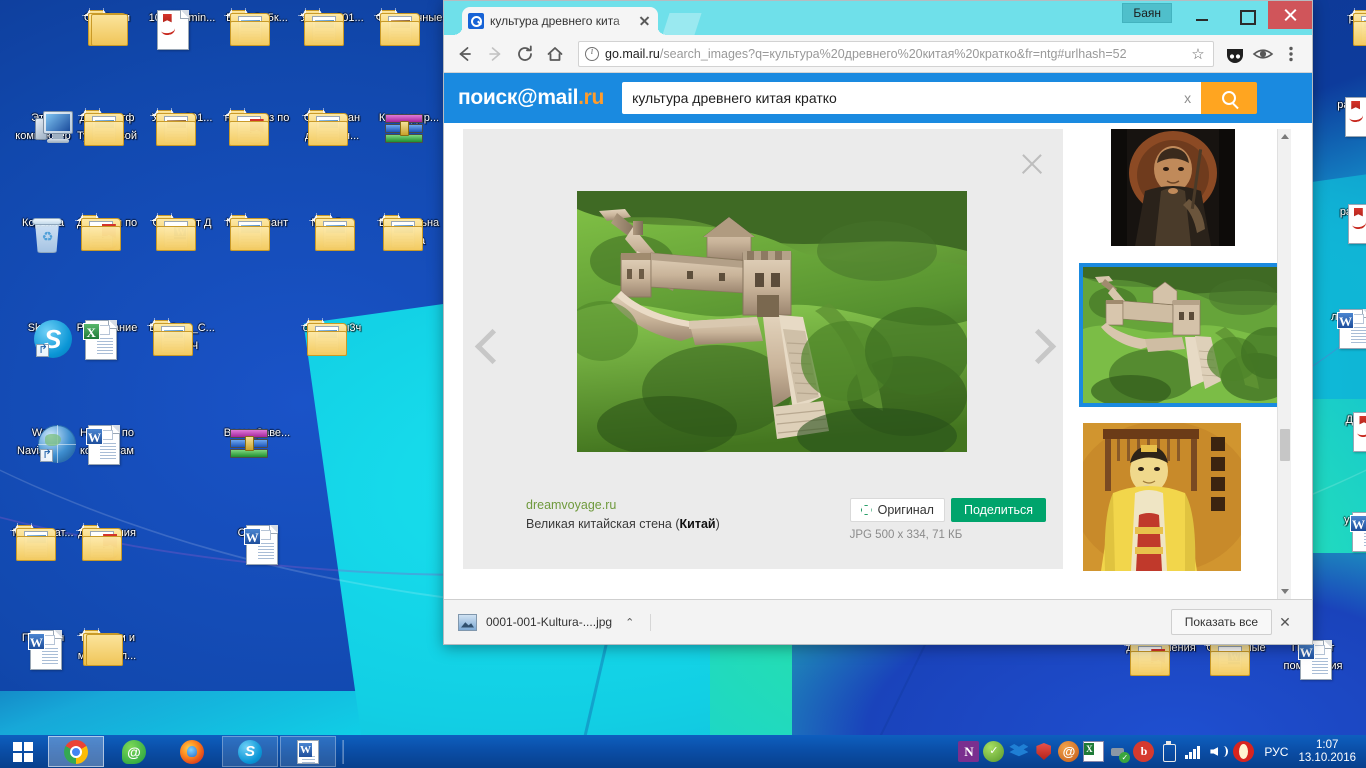 Image resolution: width=1366 pixels, height=768 pixels. I want to click on show-all-downloads-button: Показать все, so click(1221, 622).